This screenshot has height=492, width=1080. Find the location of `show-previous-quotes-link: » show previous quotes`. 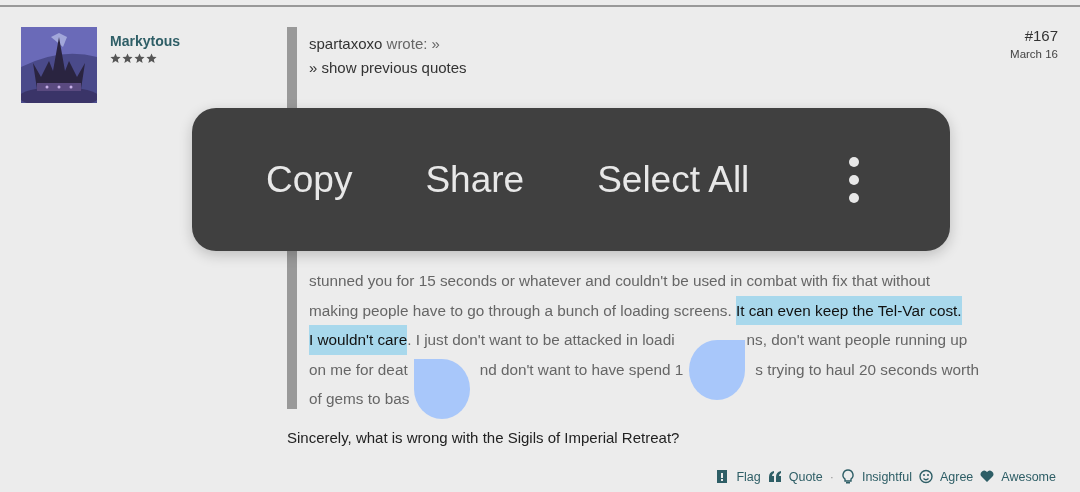

show-previous-quotes-link: » show previous quotes is located at coordinates (660, 68).